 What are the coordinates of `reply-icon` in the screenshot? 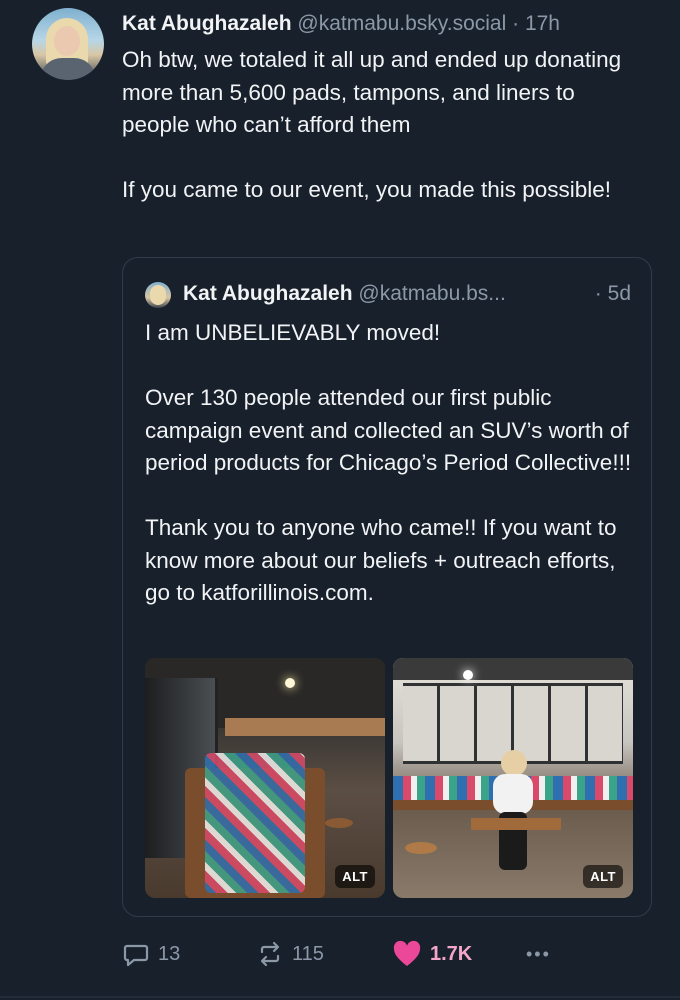 It's located at (136, 955).